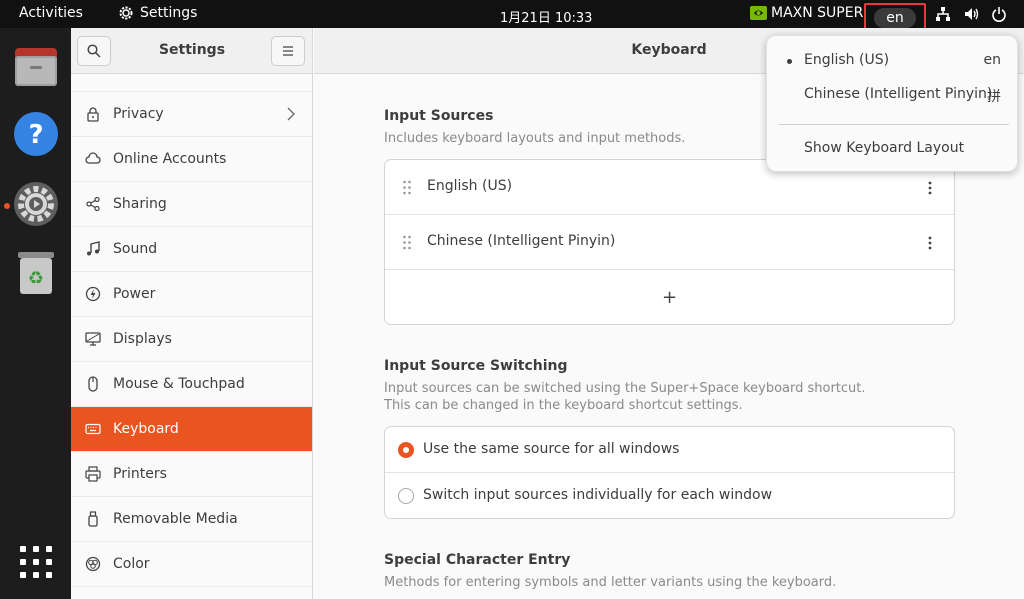 Image resolution: width=1024 pixels, height=599 pixels. I want to click on display-icon, so click(93, 339).